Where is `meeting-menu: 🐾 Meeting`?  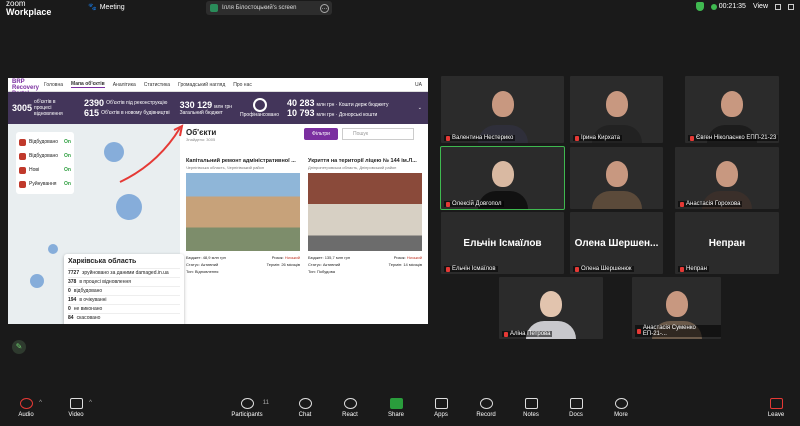
meeting-menu: 🐾 Meeting is located at coordinates (106, 7).